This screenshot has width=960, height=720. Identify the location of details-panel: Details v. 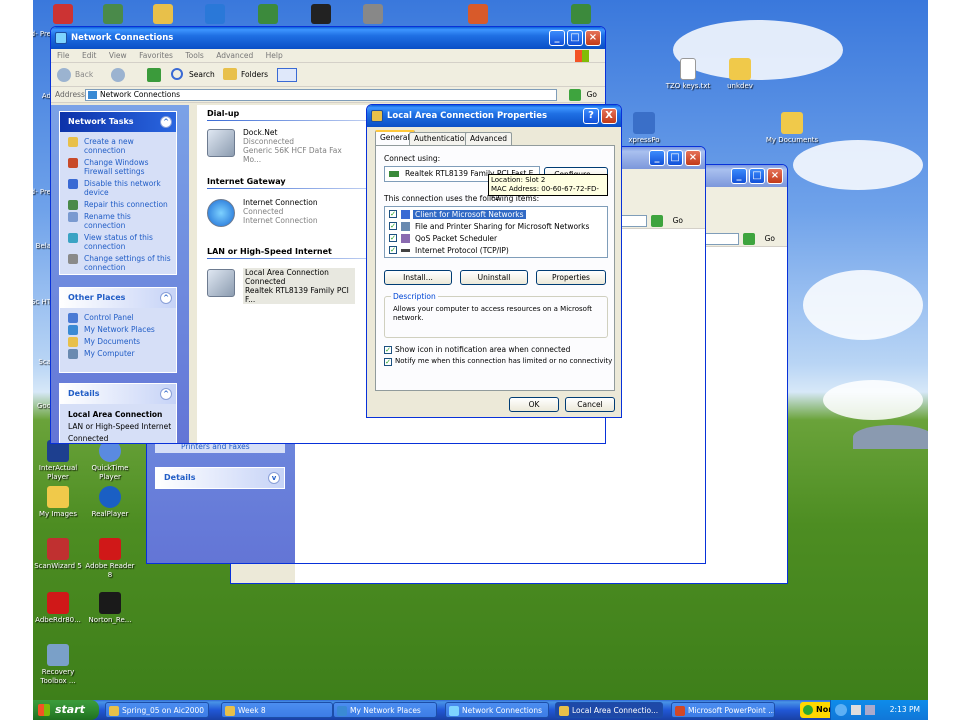
(220, 478).